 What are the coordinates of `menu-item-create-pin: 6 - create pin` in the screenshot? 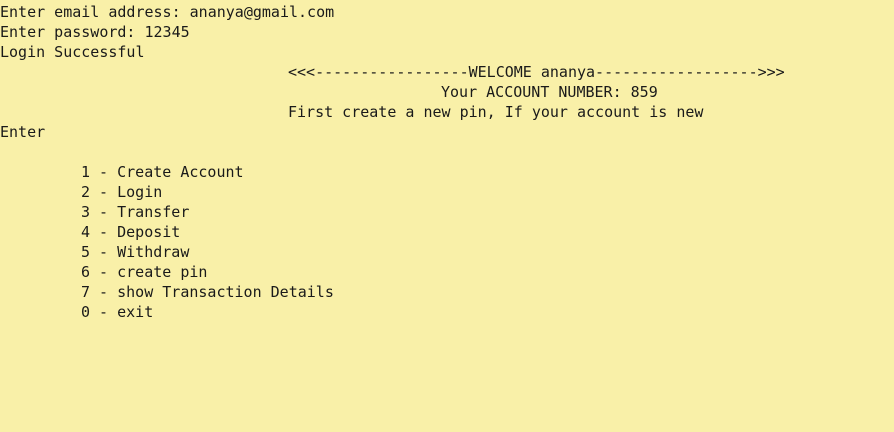 It's located at (144, 272).